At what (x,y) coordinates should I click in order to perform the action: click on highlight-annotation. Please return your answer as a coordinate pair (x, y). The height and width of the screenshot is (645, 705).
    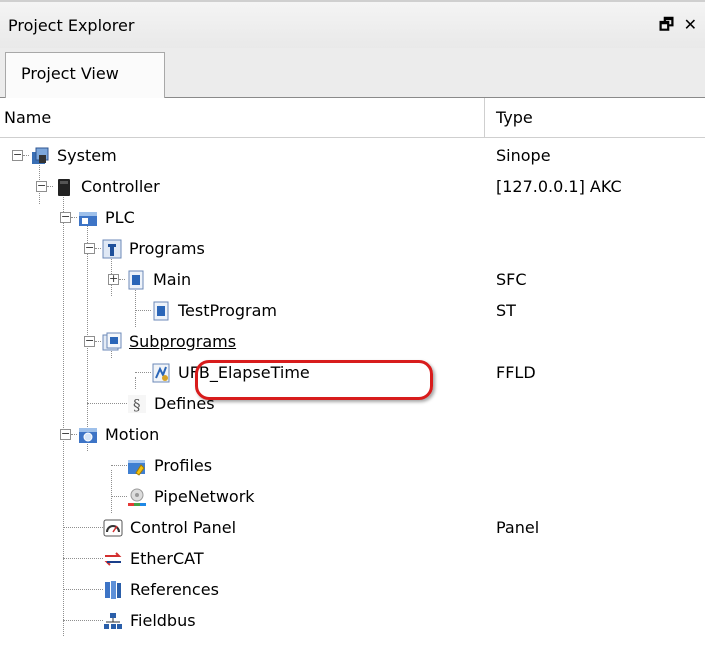
    Looking at the image, I should click on (314, 380).